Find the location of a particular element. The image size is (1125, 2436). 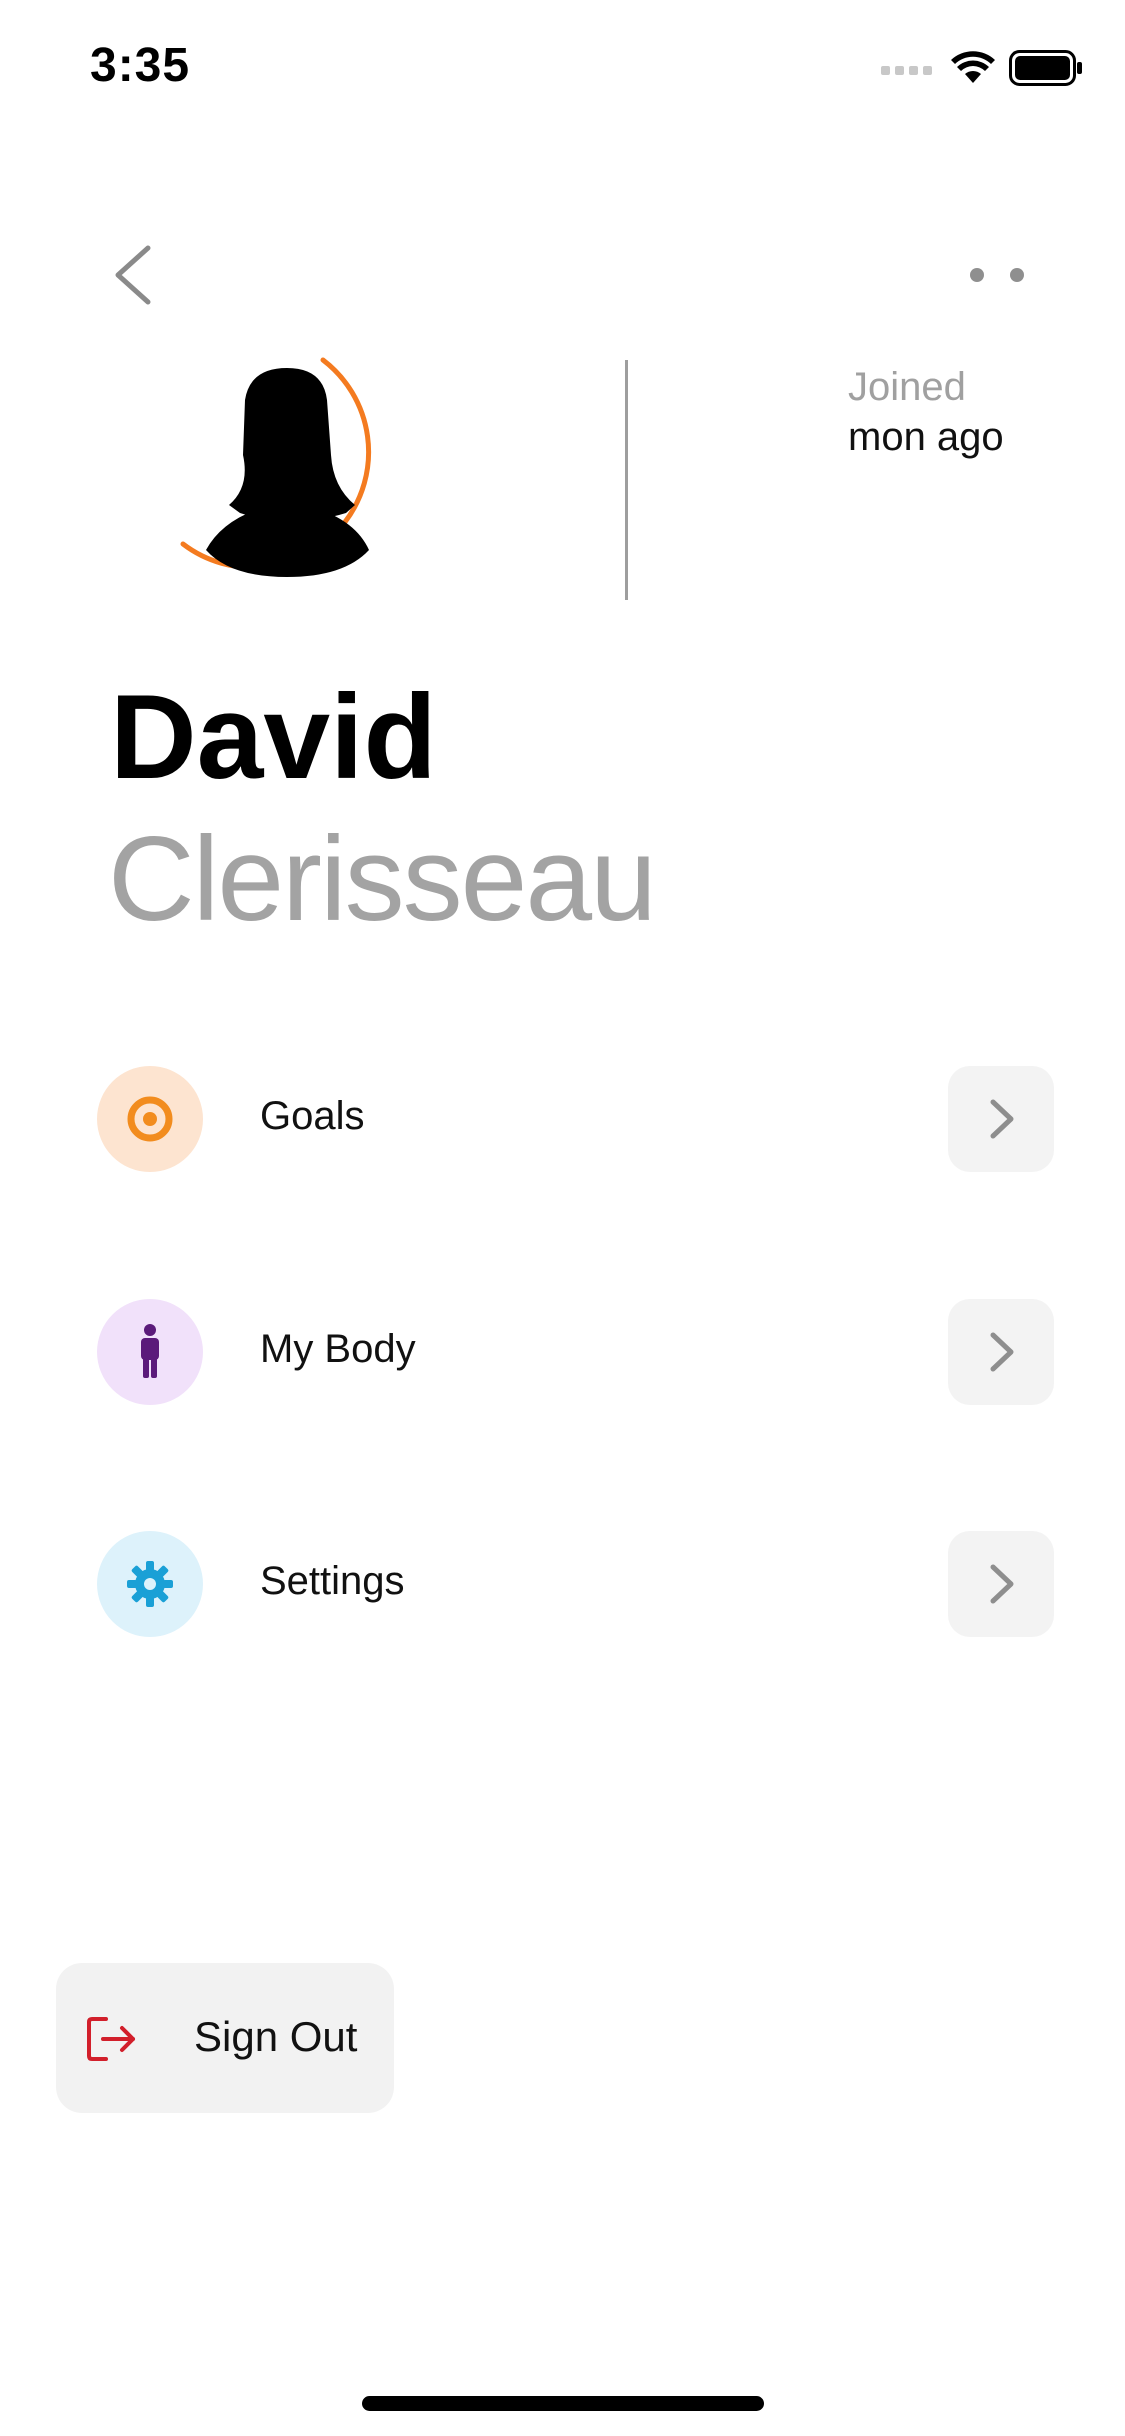

target-icon is located at coordinates (150, 1119).